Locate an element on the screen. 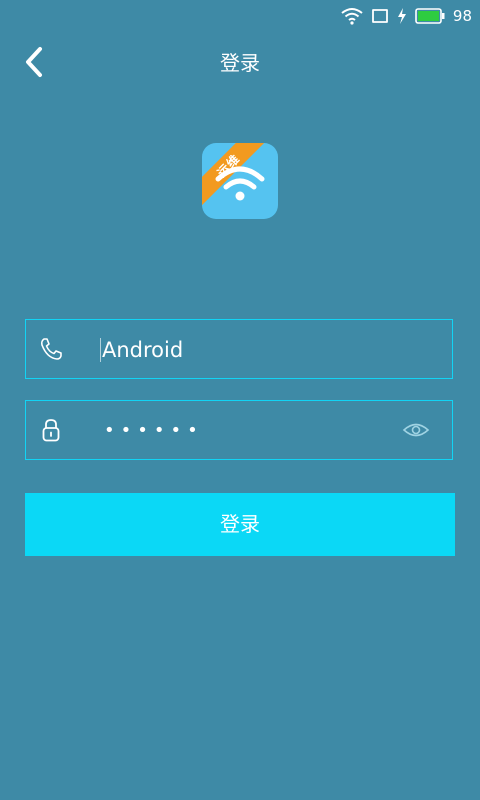  charging-icon is located at coordinates (401, 16).